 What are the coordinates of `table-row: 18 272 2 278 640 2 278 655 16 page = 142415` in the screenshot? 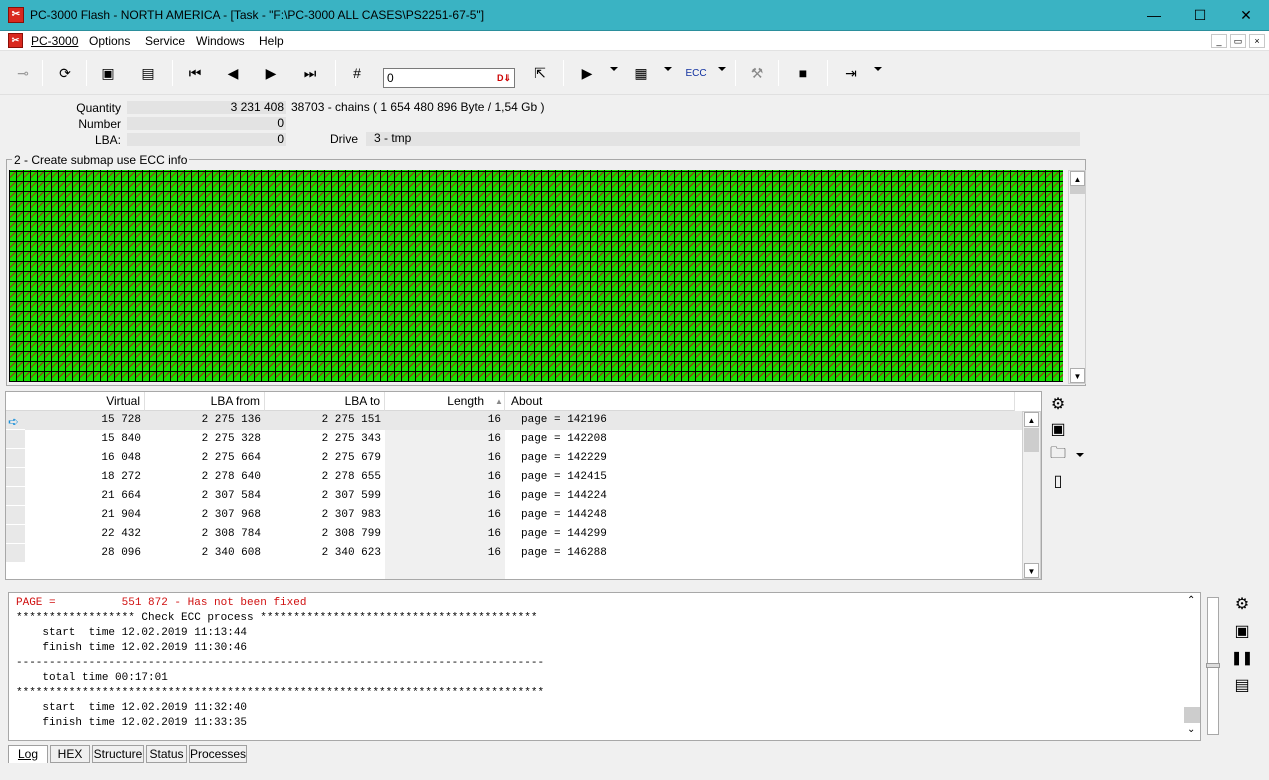 It's located at (514, 477).